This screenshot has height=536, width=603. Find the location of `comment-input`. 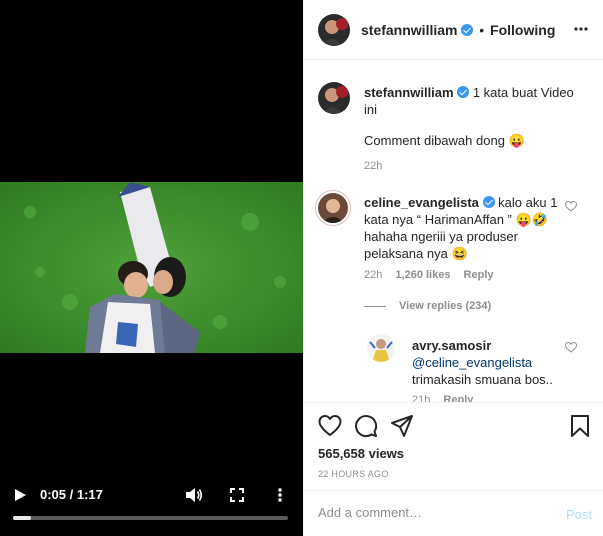

comment-input is located at coordinates (433, 512).